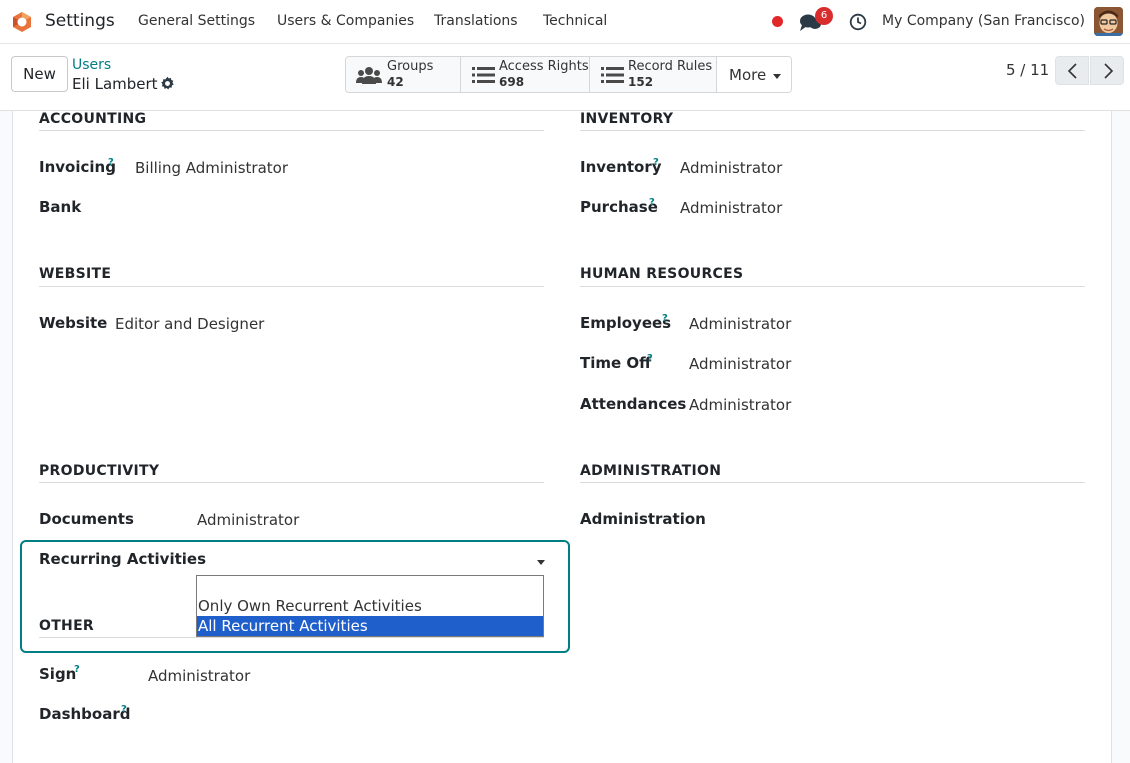 This screenshot has width=1130, height=763. Describe the element at coordinates (369, 75) in the screenshot. I see `users-icon` at that location.